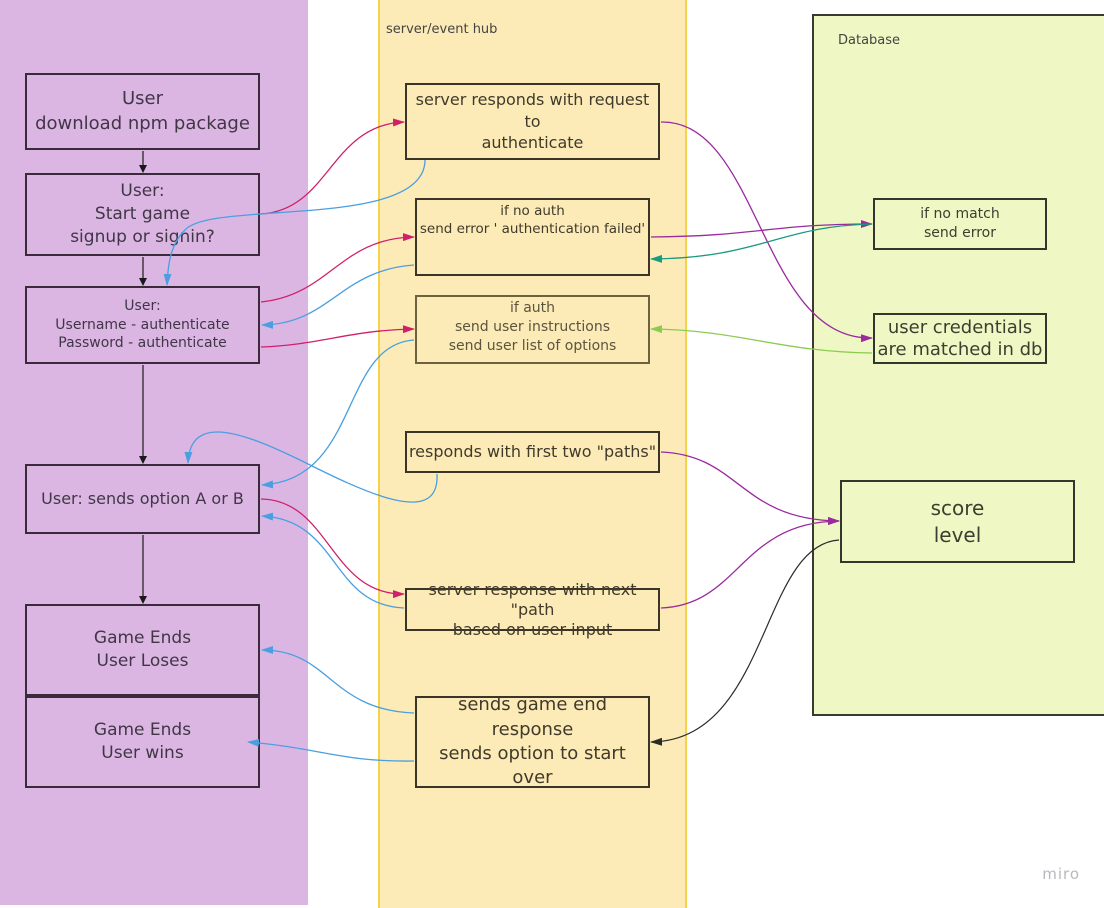 Image resolution: width=1104 pixels, height=908 pixels. I want to click on database-lane-title: Database, so click(869, 40).